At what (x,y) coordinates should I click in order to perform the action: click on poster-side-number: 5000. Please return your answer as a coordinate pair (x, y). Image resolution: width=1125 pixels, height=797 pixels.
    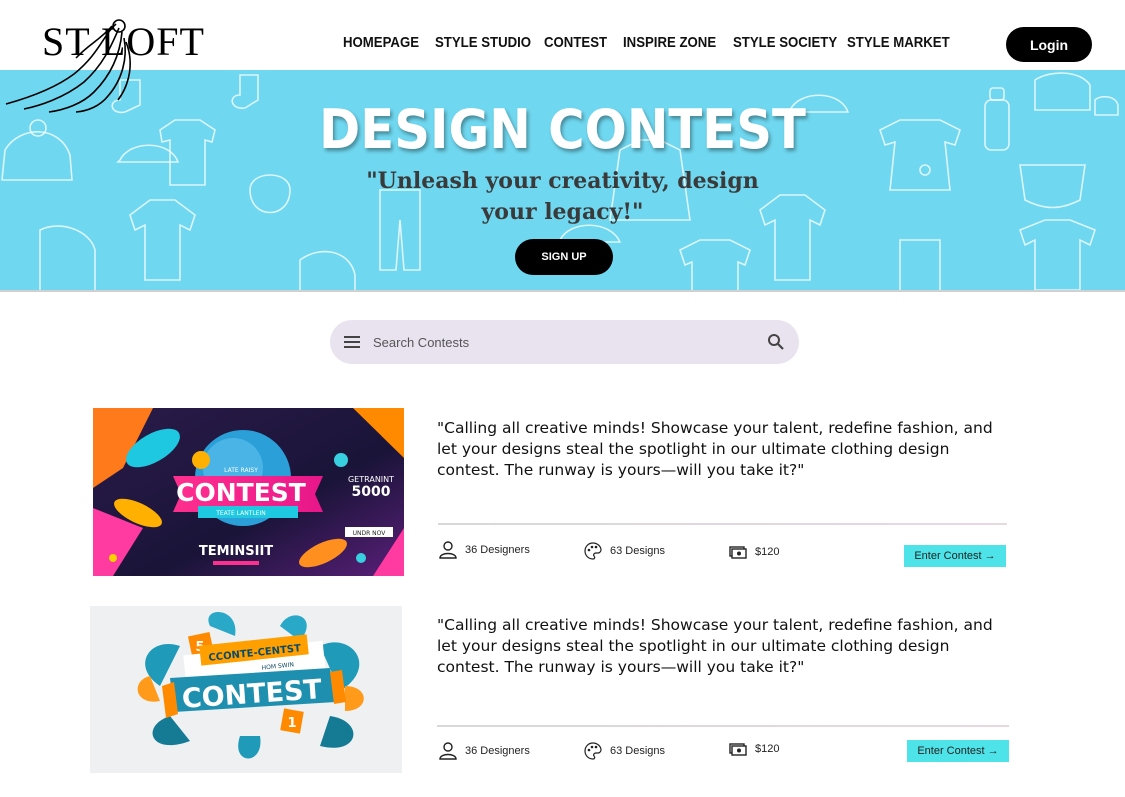
    Looking at the image, I should click on (371, 492).